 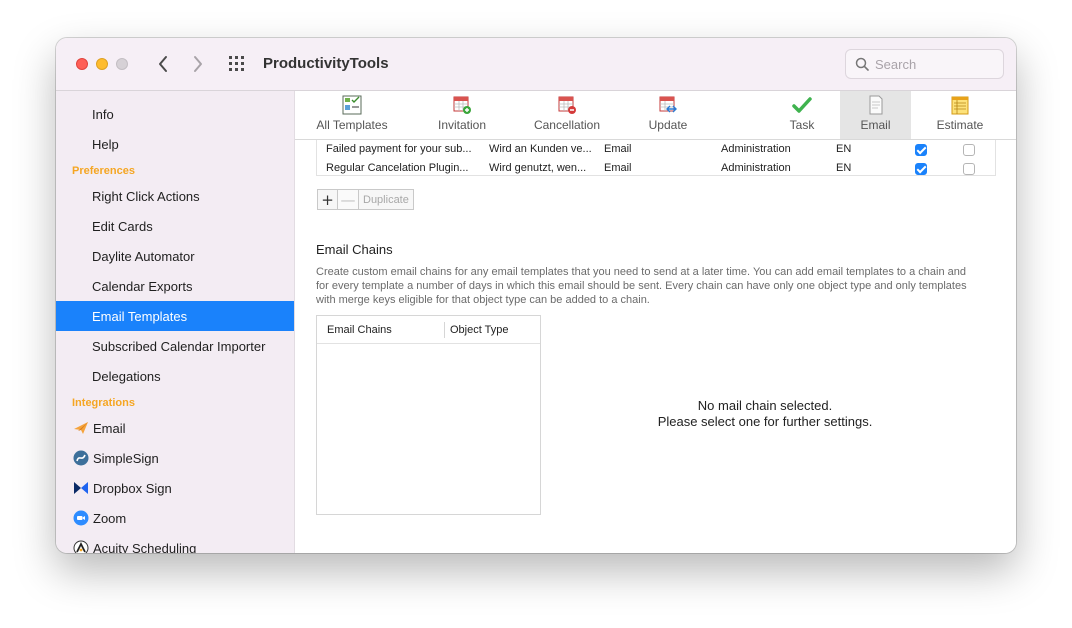 I want to click on search-box, so click(x=924, y=64).